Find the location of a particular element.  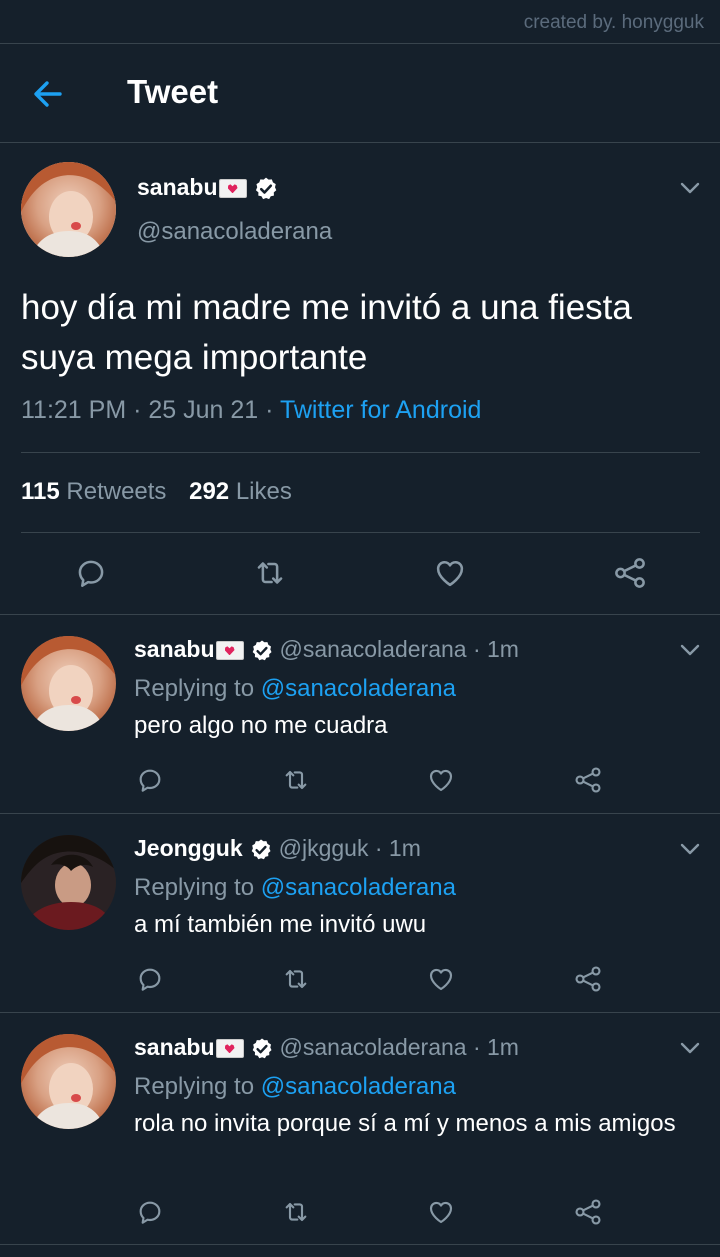

header: Tweet is located at coordinates (360, 93).